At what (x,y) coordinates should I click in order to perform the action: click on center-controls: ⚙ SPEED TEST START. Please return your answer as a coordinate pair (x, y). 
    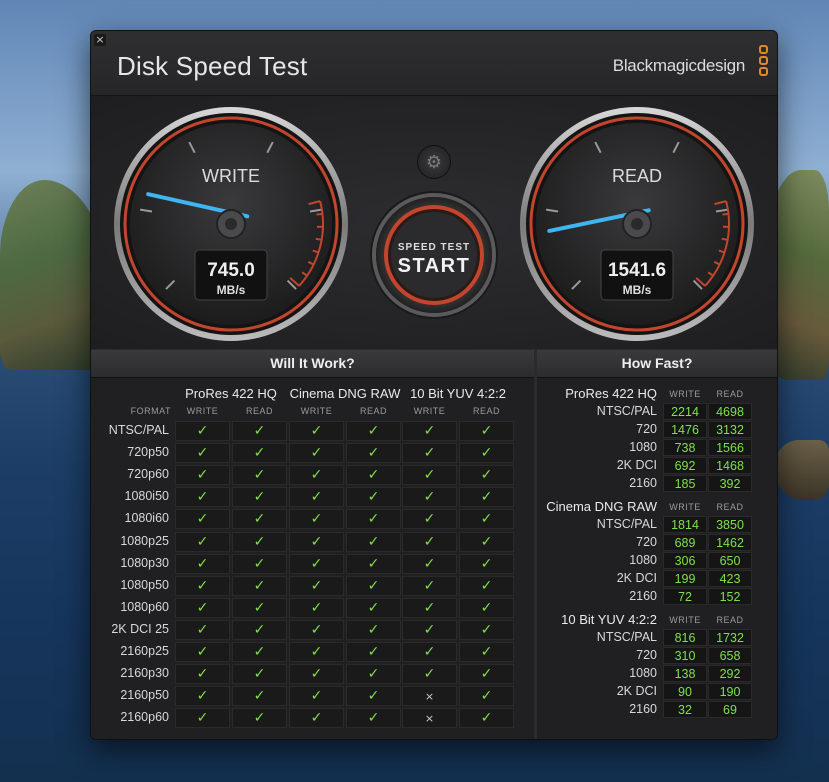
    Looking at the image, I should click on (434, 222).